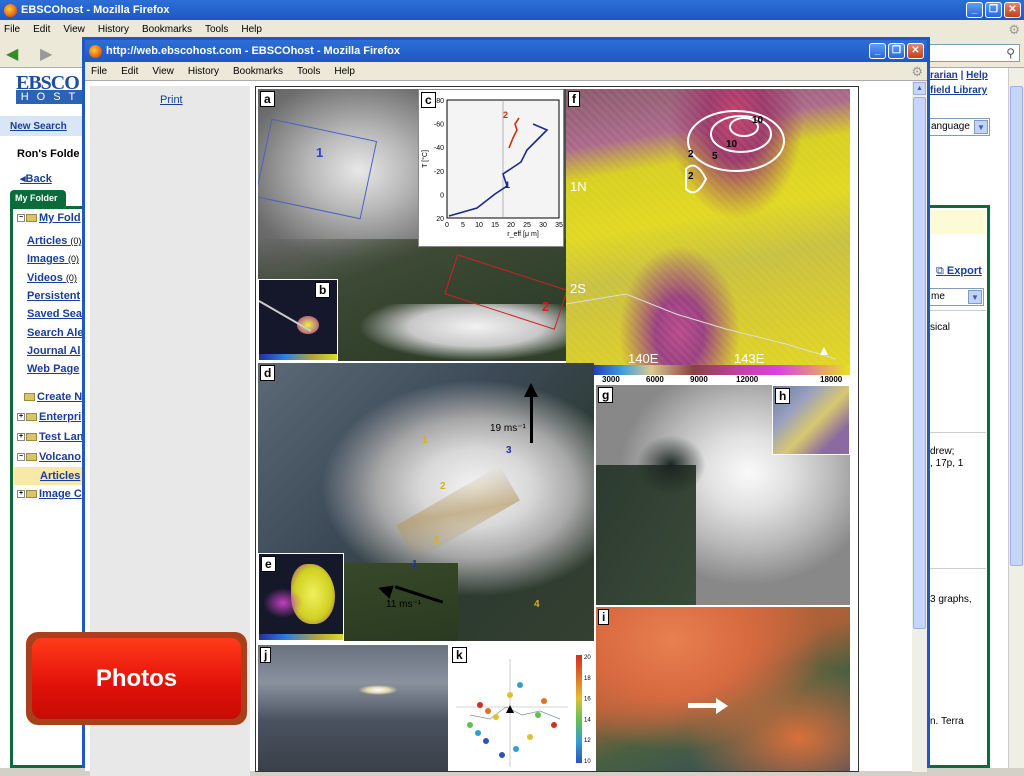  I want to click on outer-minimize-button: _, so click(974, 10).